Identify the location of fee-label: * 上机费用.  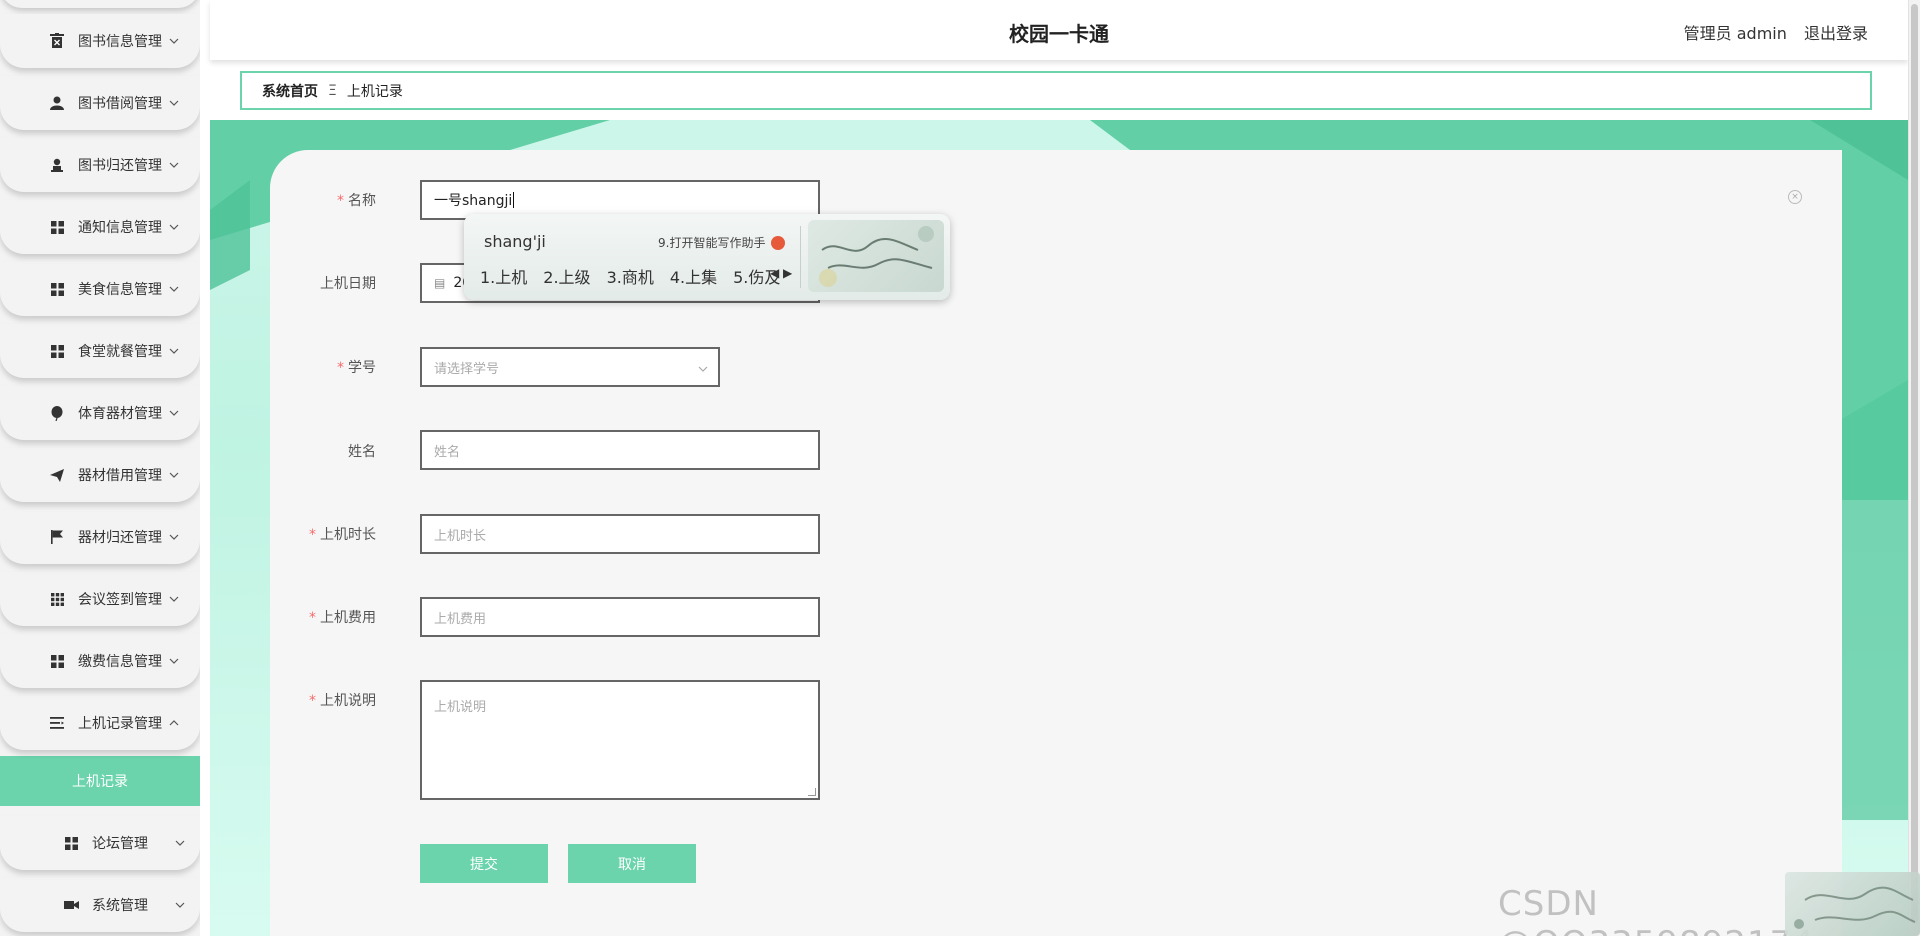
(316, 617).